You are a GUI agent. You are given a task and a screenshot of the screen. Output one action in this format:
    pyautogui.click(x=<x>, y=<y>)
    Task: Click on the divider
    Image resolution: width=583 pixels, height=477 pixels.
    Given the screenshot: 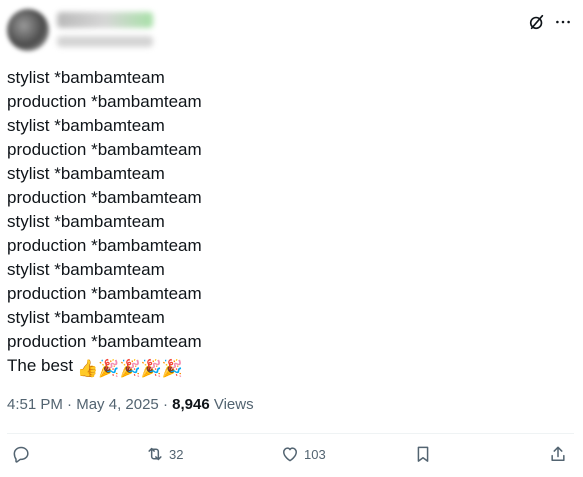 What is the action you would take?
    pyautogui.click(x=290, y=433)
    